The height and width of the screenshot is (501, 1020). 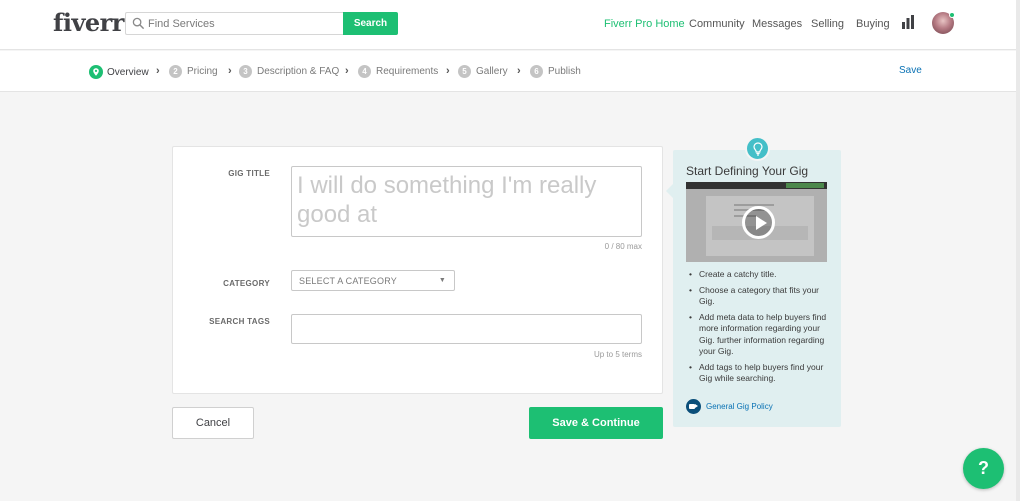 I want to click on step-description-faq: 3 Description & FAQ, so click(x=289, y=71).